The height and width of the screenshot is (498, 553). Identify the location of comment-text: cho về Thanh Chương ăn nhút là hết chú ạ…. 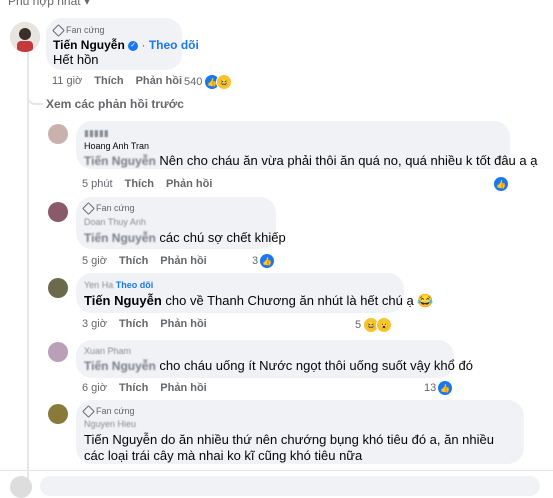
(299, 300).